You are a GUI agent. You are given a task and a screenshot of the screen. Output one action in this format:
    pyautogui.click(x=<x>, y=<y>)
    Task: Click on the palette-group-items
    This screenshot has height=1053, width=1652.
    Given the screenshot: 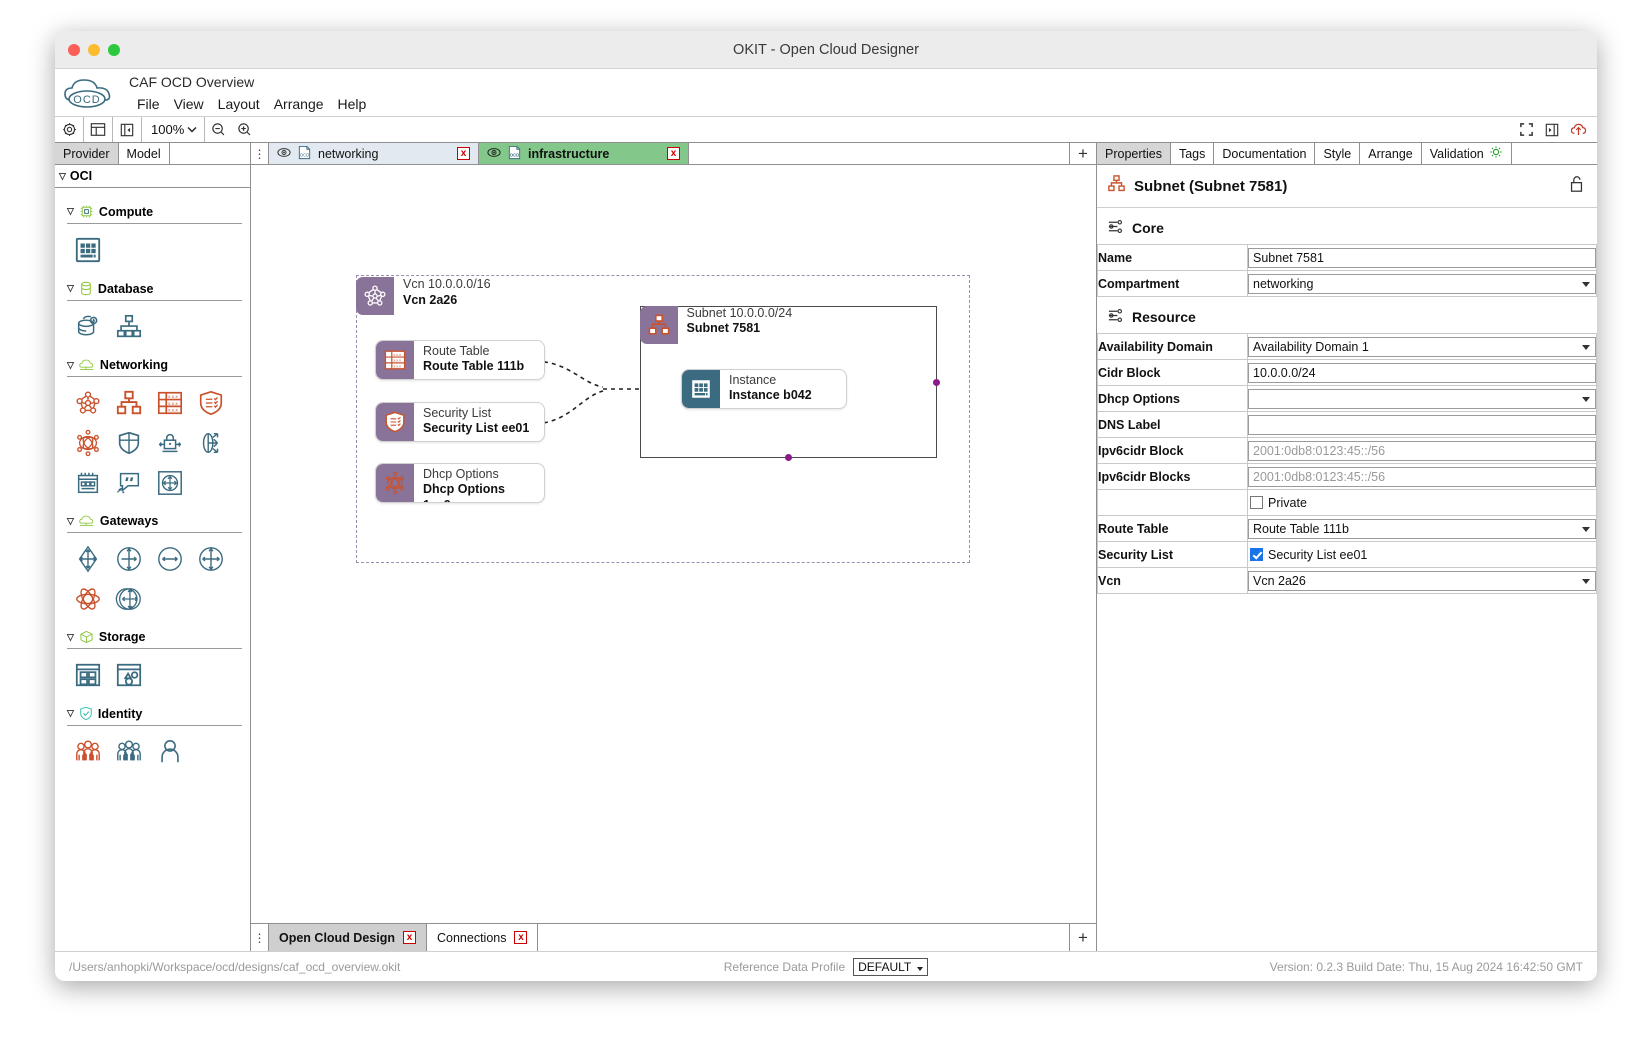 What is the action you would take?
    pyautogui.click(x=154, y=573)
    